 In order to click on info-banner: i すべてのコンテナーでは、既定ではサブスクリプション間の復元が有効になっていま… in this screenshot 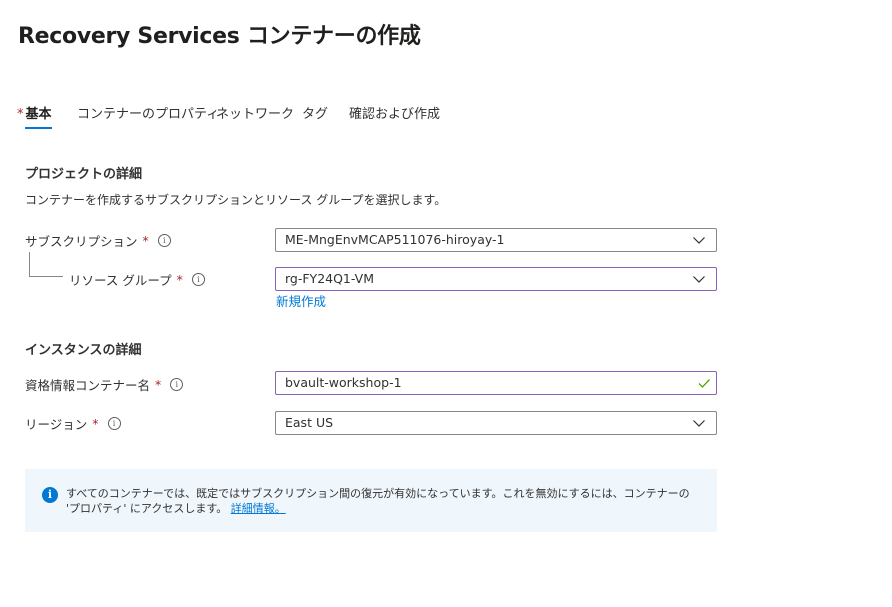, I will do `click(371, 500)`.